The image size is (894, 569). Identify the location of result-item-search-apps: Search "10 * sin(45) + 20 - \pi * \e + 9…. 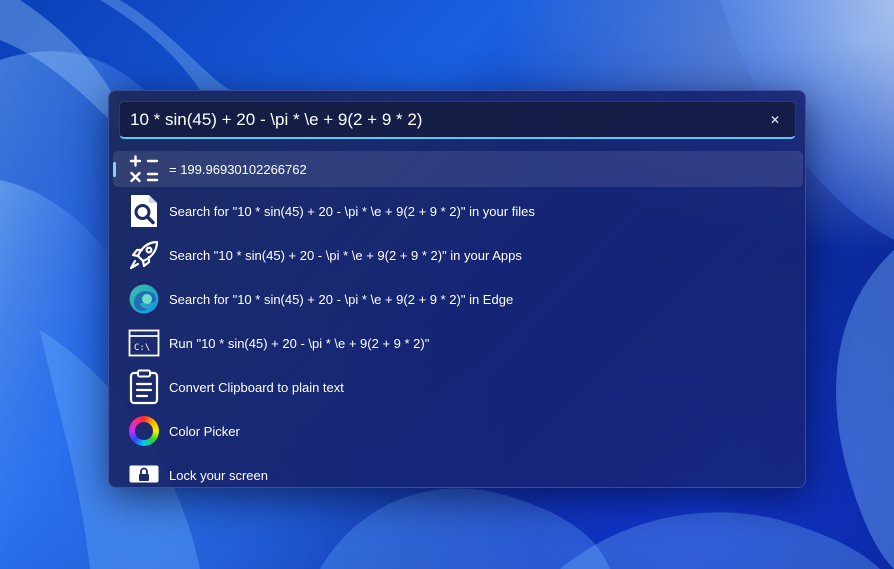
(458, 255).